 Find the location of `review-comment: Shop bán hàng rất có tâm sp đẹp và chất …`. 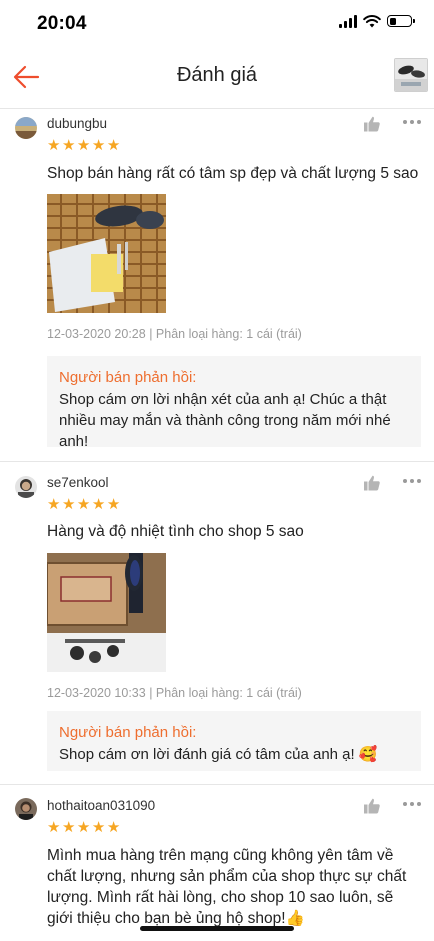

review-comment: Shop bán hàng rất có tâm sp đẹp và chất … is located at coordinates (233, 173).